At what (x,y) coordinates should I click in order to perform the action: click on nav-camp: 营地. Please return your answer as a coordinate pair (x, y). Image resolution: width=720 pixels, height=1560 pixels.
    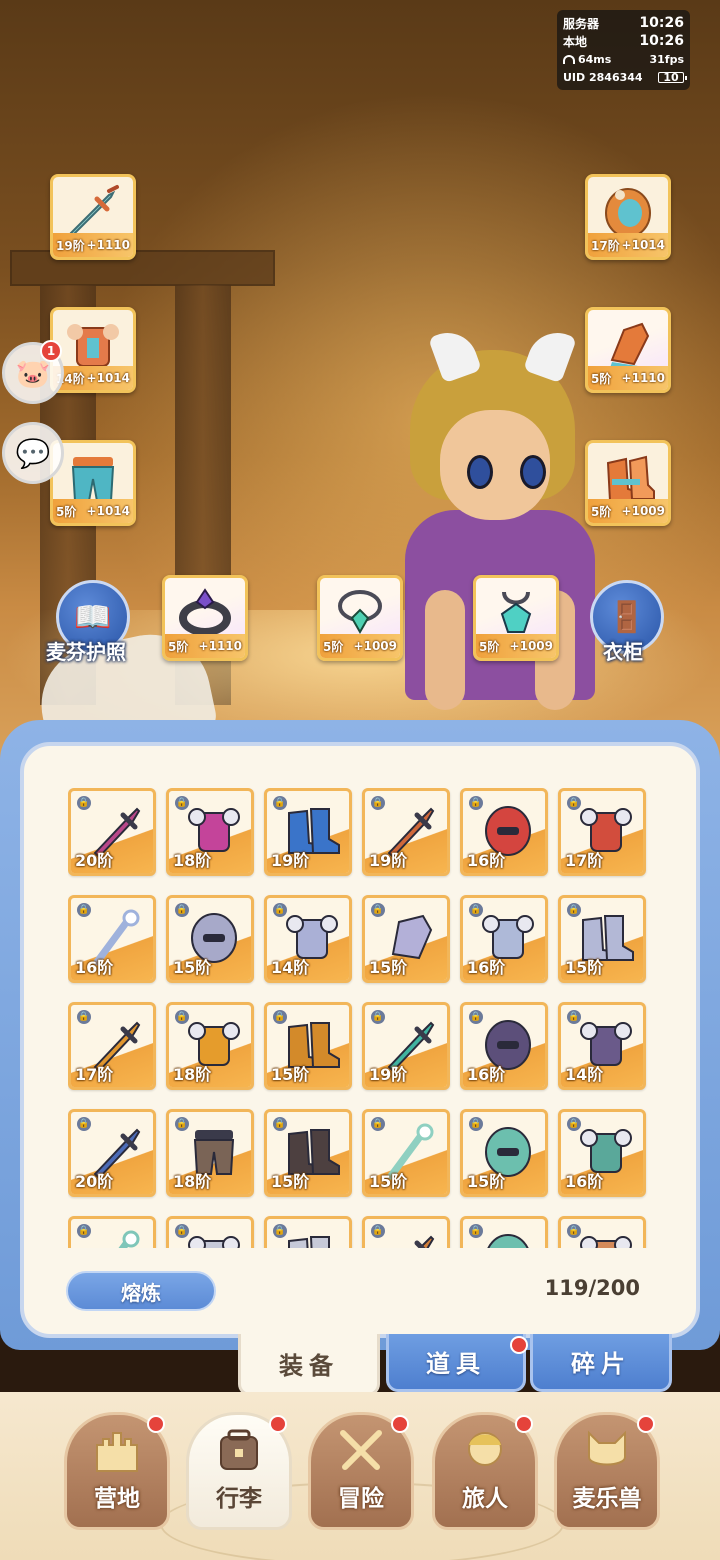
    Looking at the image, I should click on (117, 1471).